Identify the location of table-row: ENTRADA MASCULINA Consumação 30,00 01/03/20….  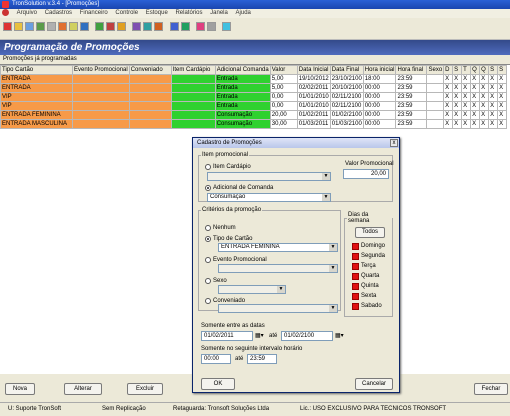
(254, 124).